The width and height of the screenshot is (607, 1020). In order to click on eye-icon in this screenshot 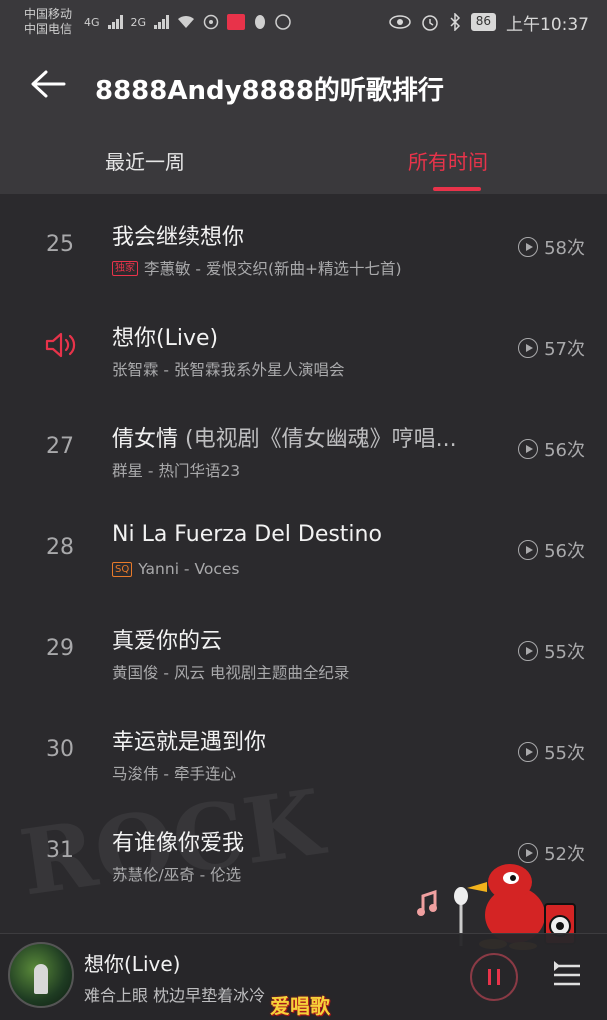, I will do `click(399, 22)`.